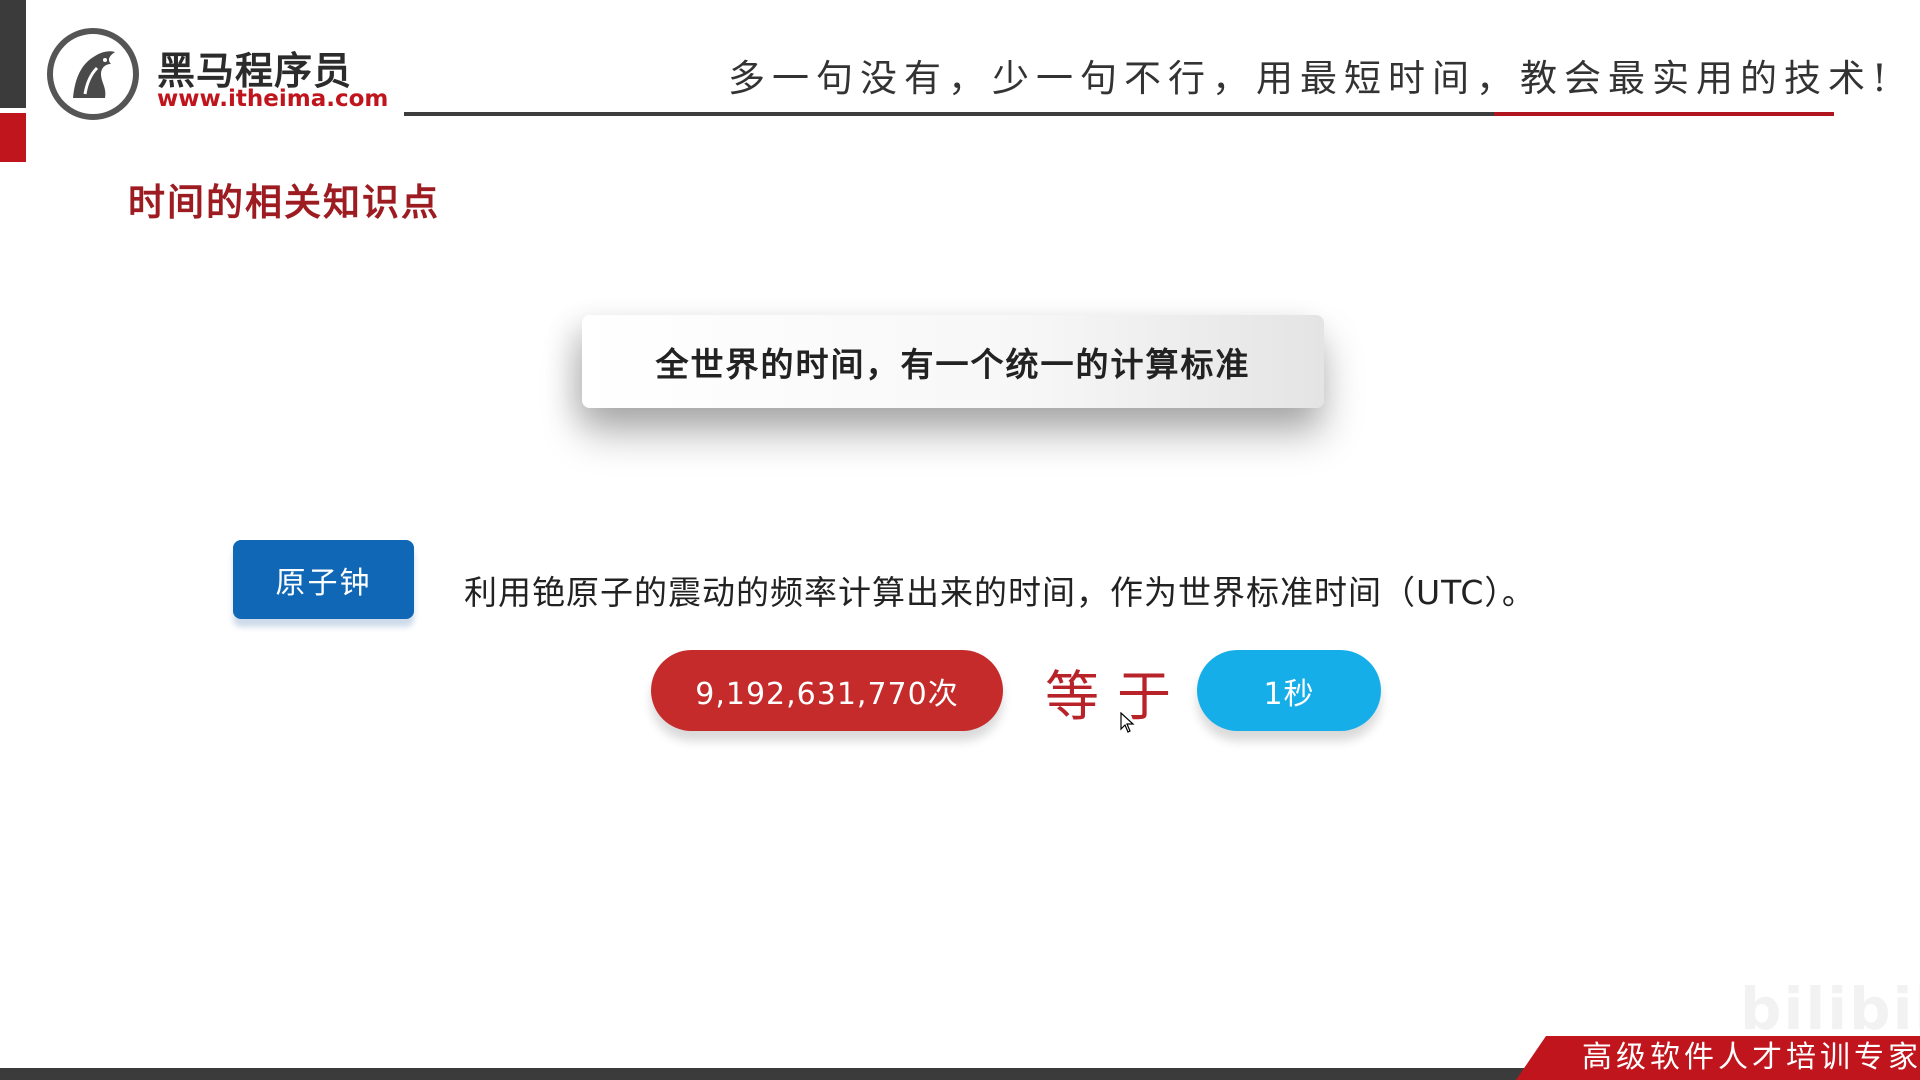 Image resolution: width=1920 pixels, height=1080 pixels. What do you see at coordinates (13, 137) in the screenshot?
I see `left-accent-bar-red` at bounding box center [13, 137].